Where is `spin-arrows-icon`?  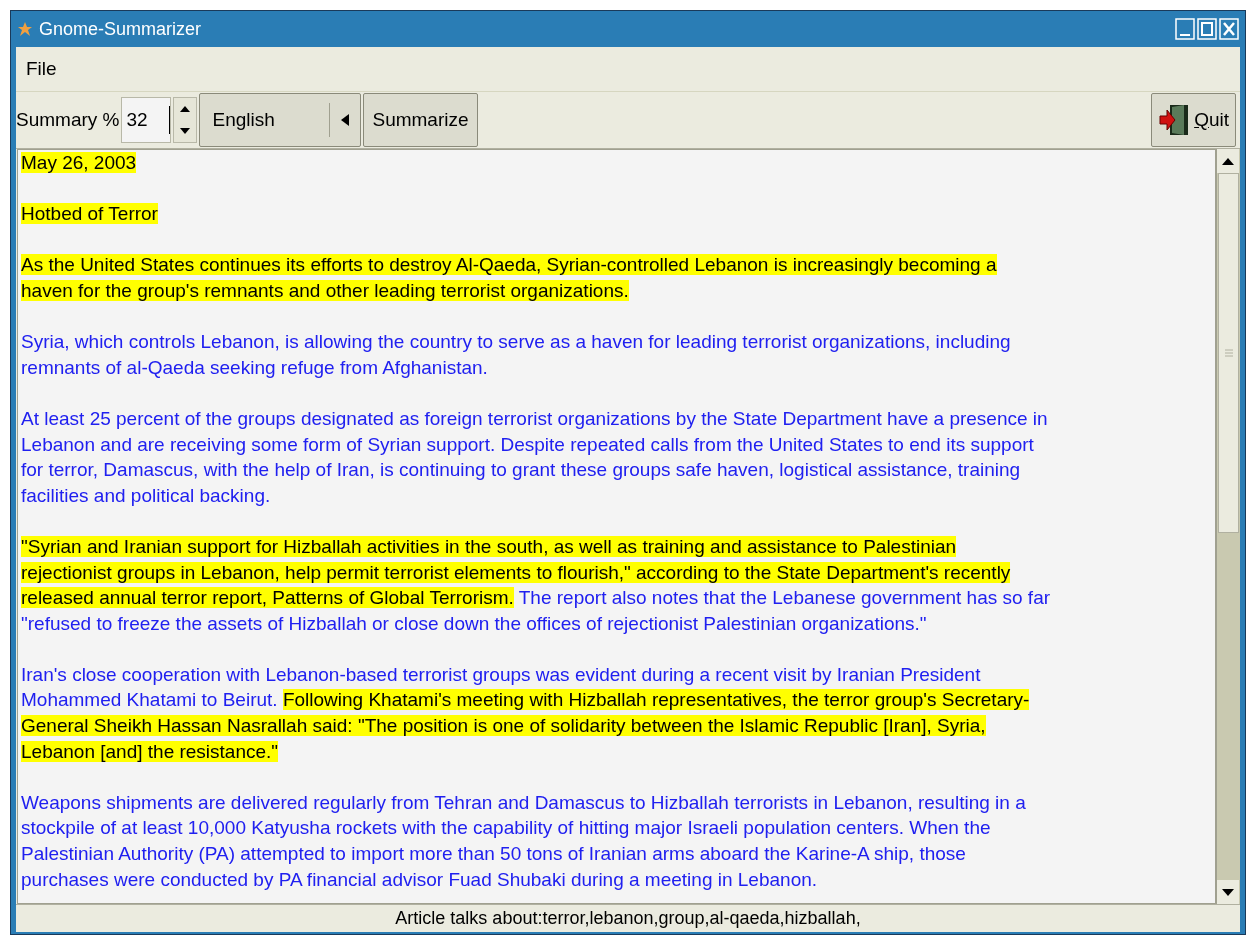 spin-arrows-icon is located at coordinates (185, 120).